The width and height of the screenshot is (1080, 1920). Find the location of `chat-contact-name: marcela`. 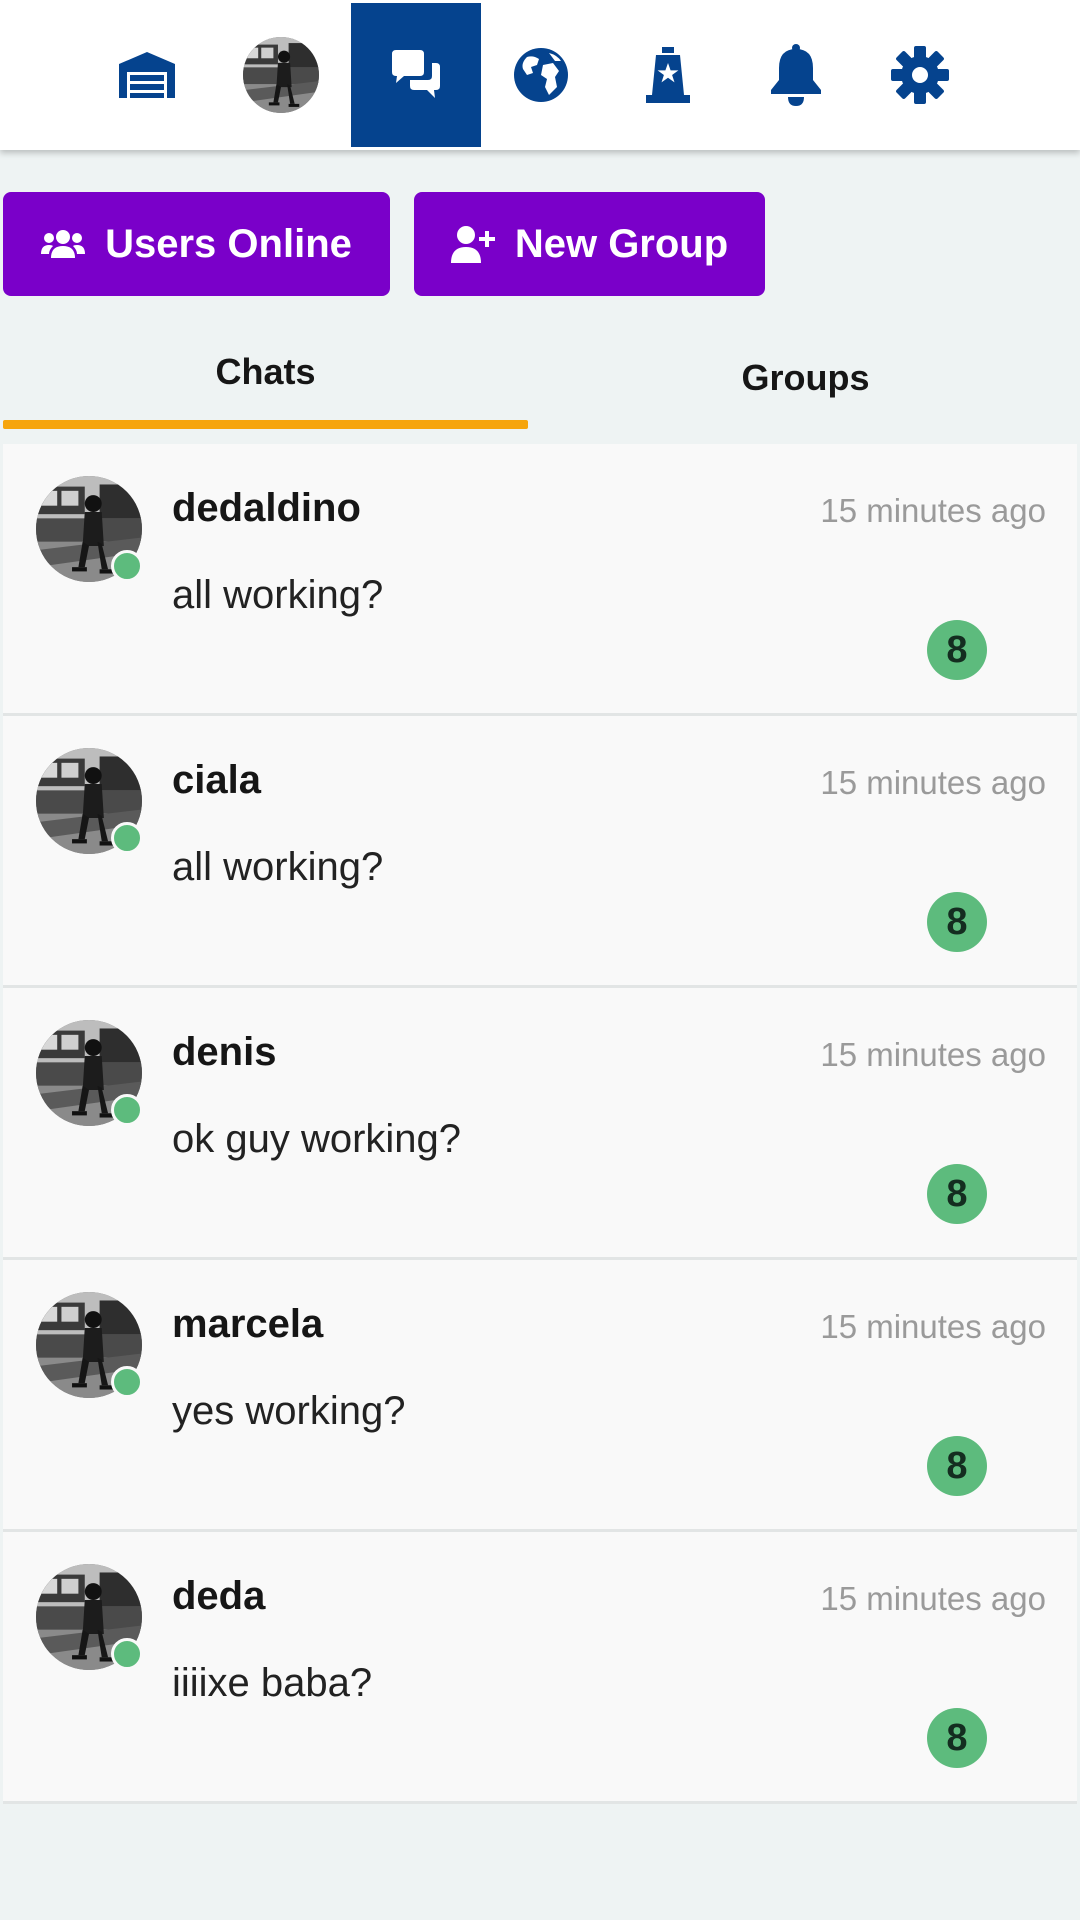

chat-contact-name: marcela is located at coordinates (248, 1324).